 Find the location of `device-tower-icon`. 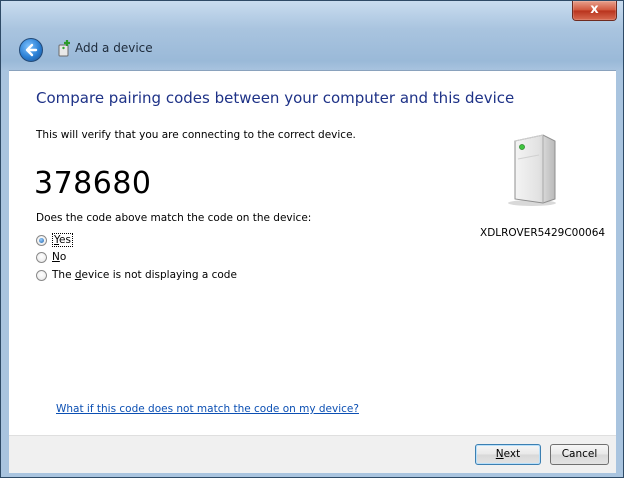

device-tower-icon is located at coordinates (532, 170).